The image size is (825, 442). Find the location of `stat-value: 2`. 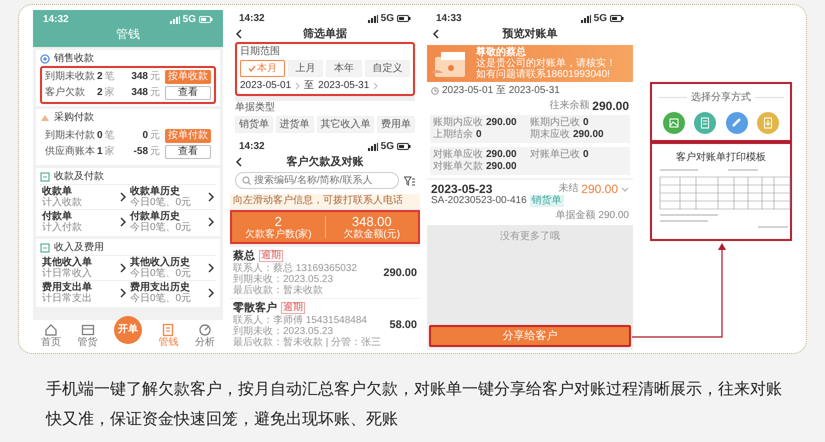

stat-value: 2 is located at coordinates (278, 221).